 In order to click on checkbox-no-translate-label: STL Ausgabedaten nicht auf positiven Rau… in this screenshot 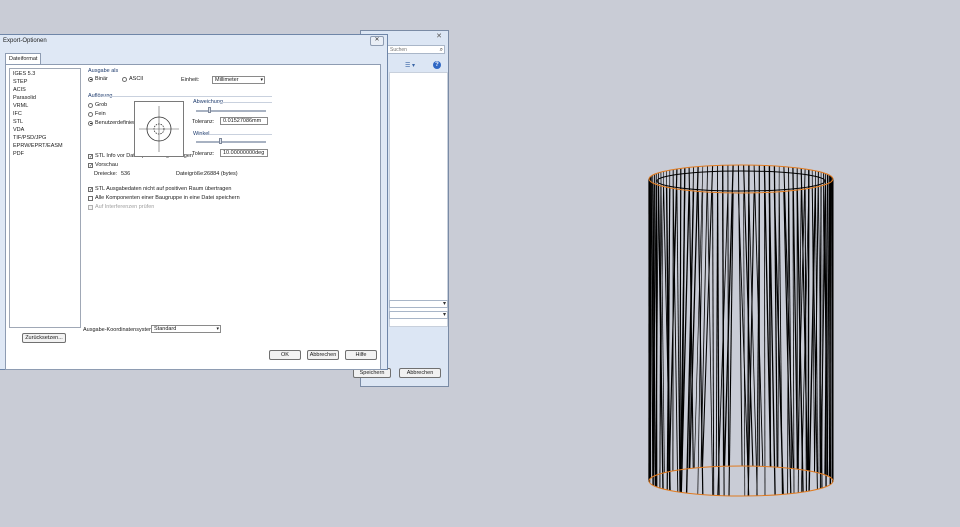, I will do `click(163, 189)`.